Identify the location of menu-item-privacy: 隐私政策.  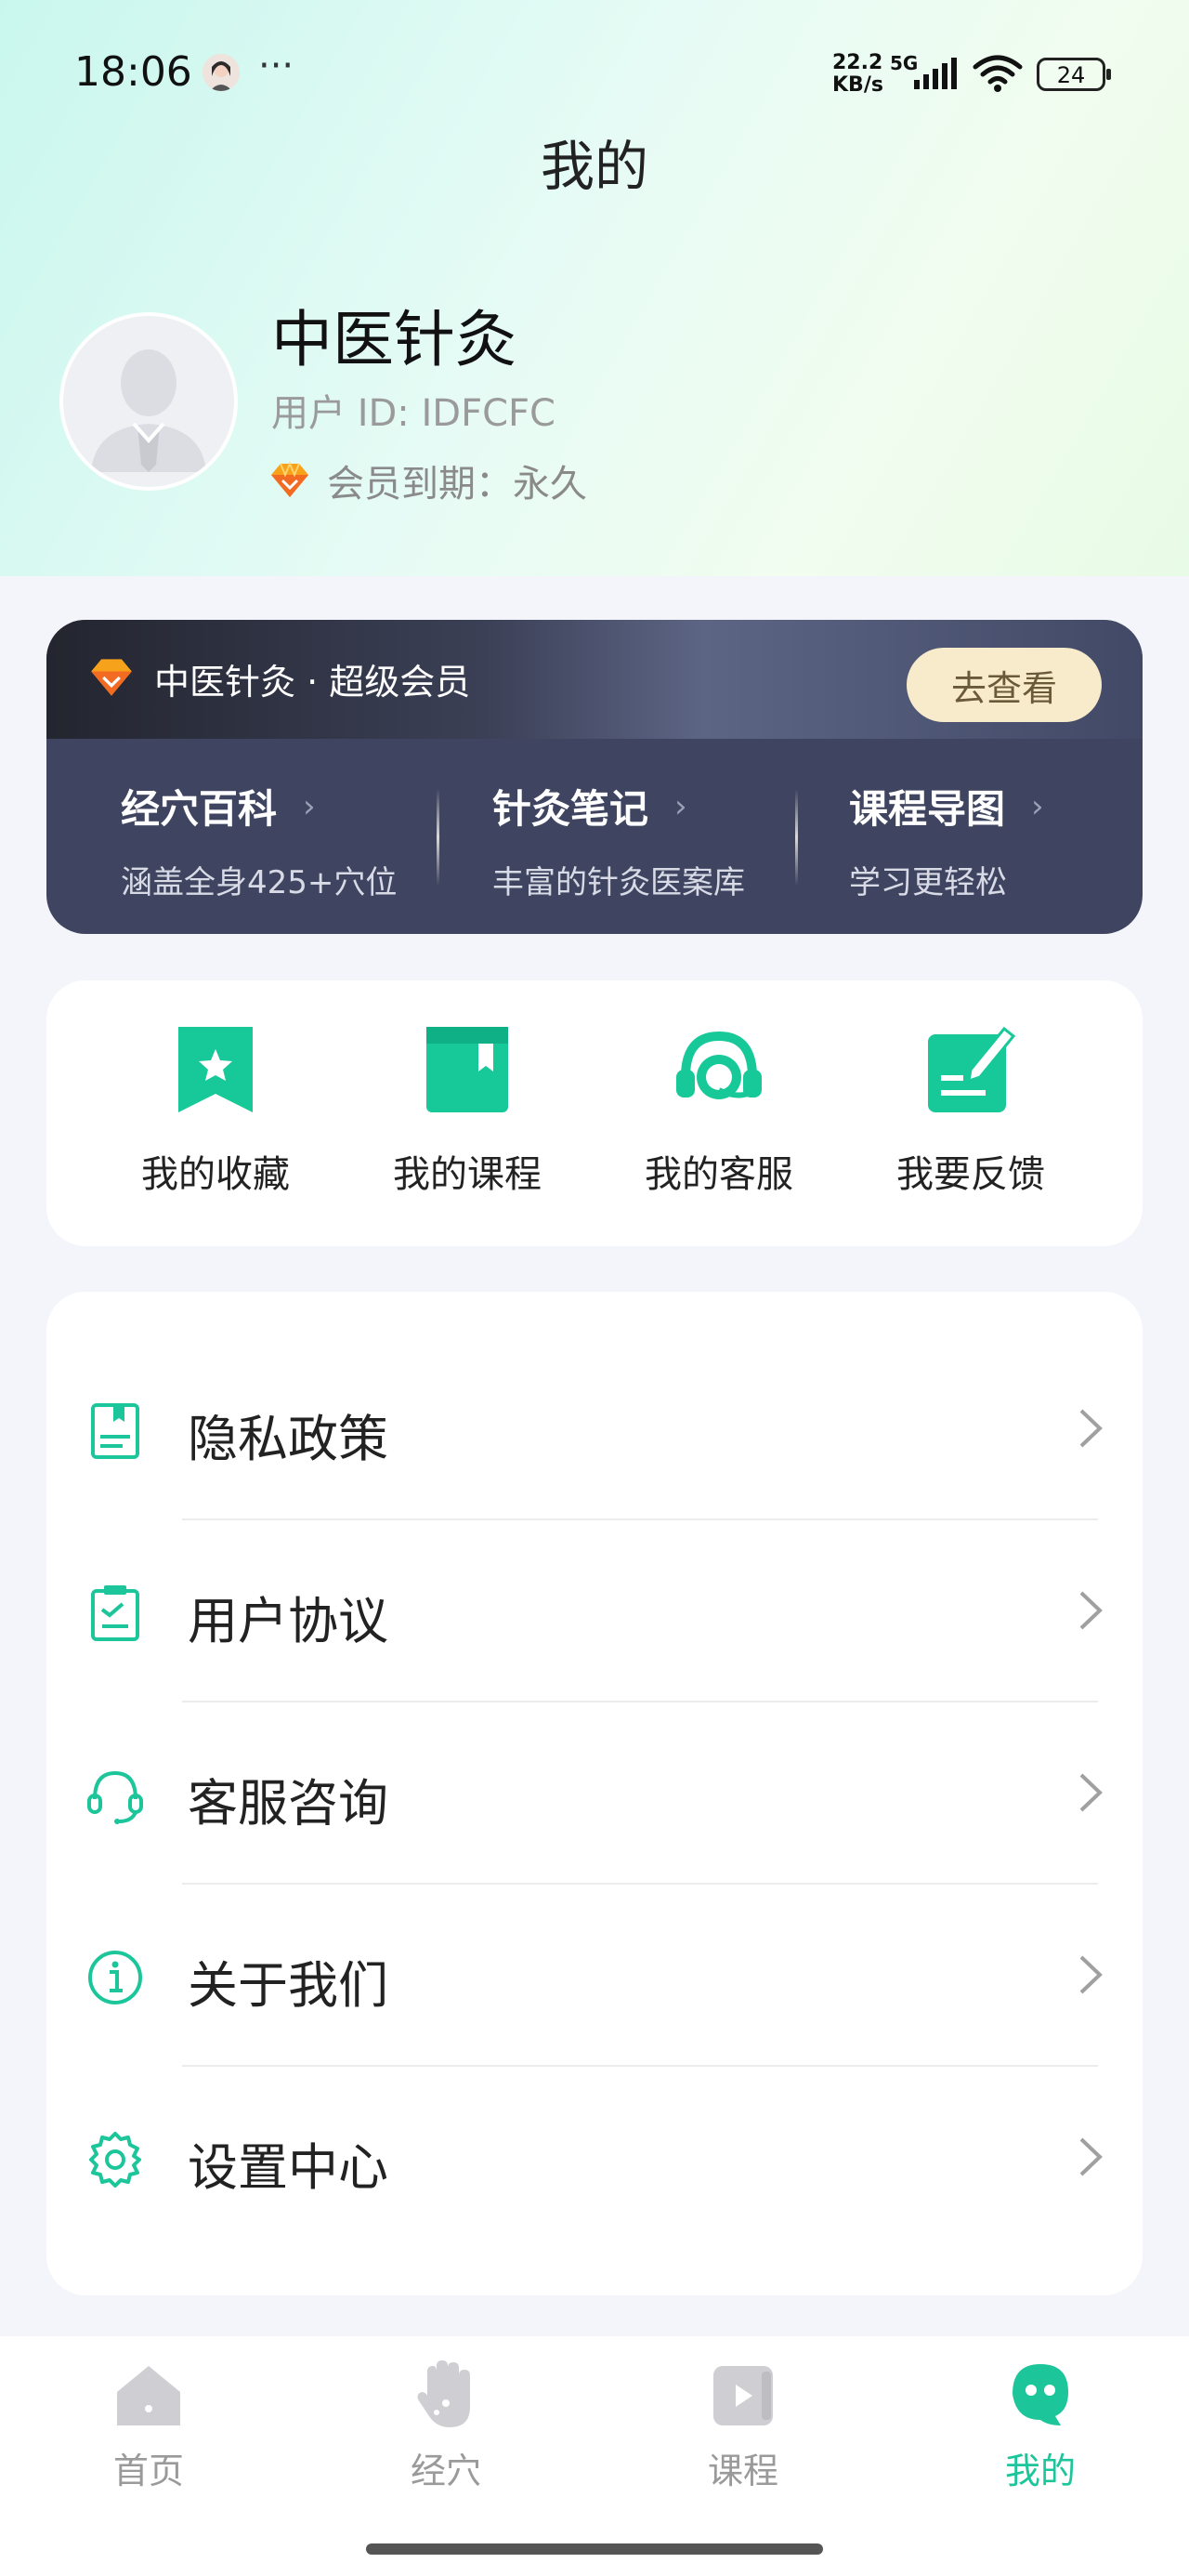
(594, 1427).